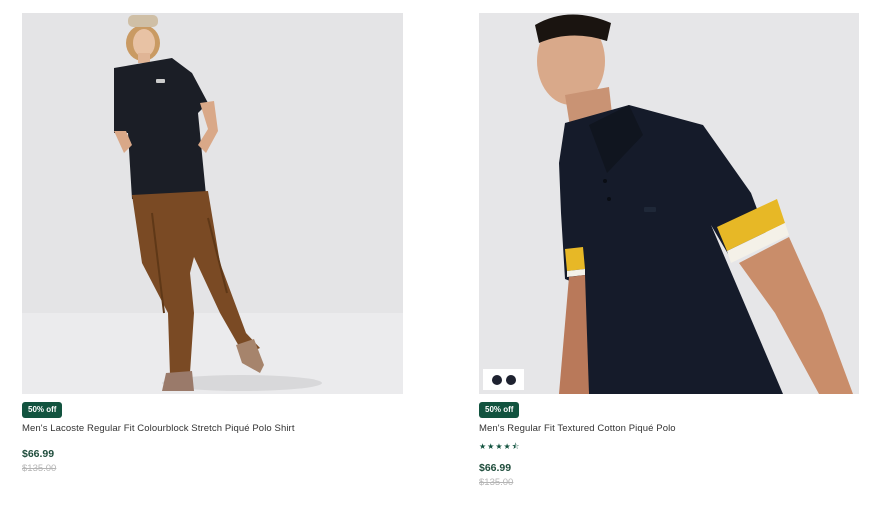  Describe the element at coordinates (503, 379) in the screenshot. I see `color-swatches` at that location.